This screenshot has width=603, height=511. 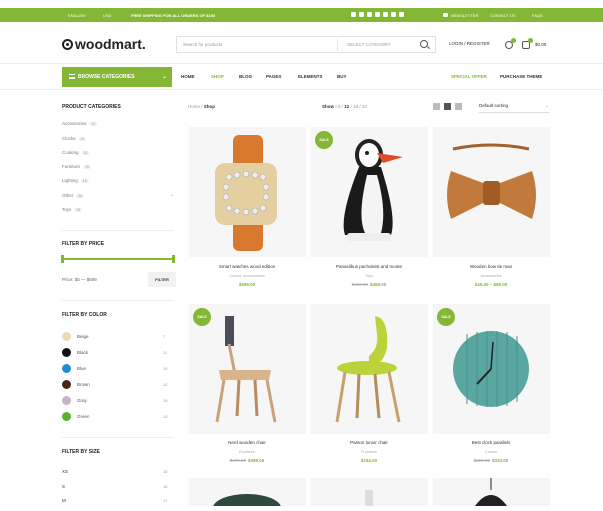 What do you see at coordinates (361, 14) in the screenshot?
I see `twitter-icon` at bounding box center [361, 14].